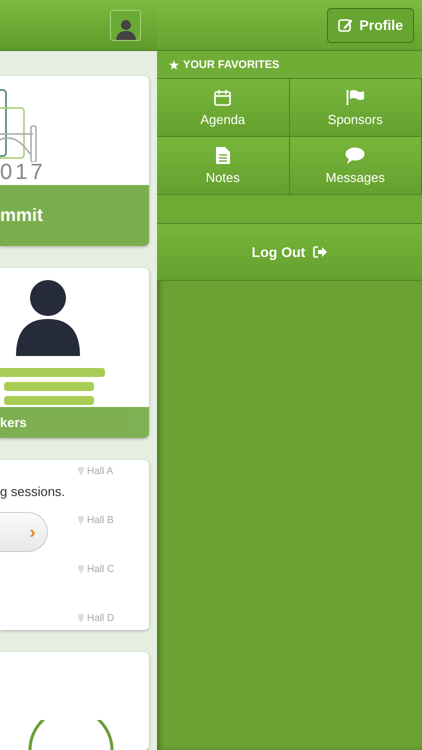 The image size is (422, 750). Describe the element at coordinates (24, 532) in the screenshot. I see `view-button: ›` at that location.